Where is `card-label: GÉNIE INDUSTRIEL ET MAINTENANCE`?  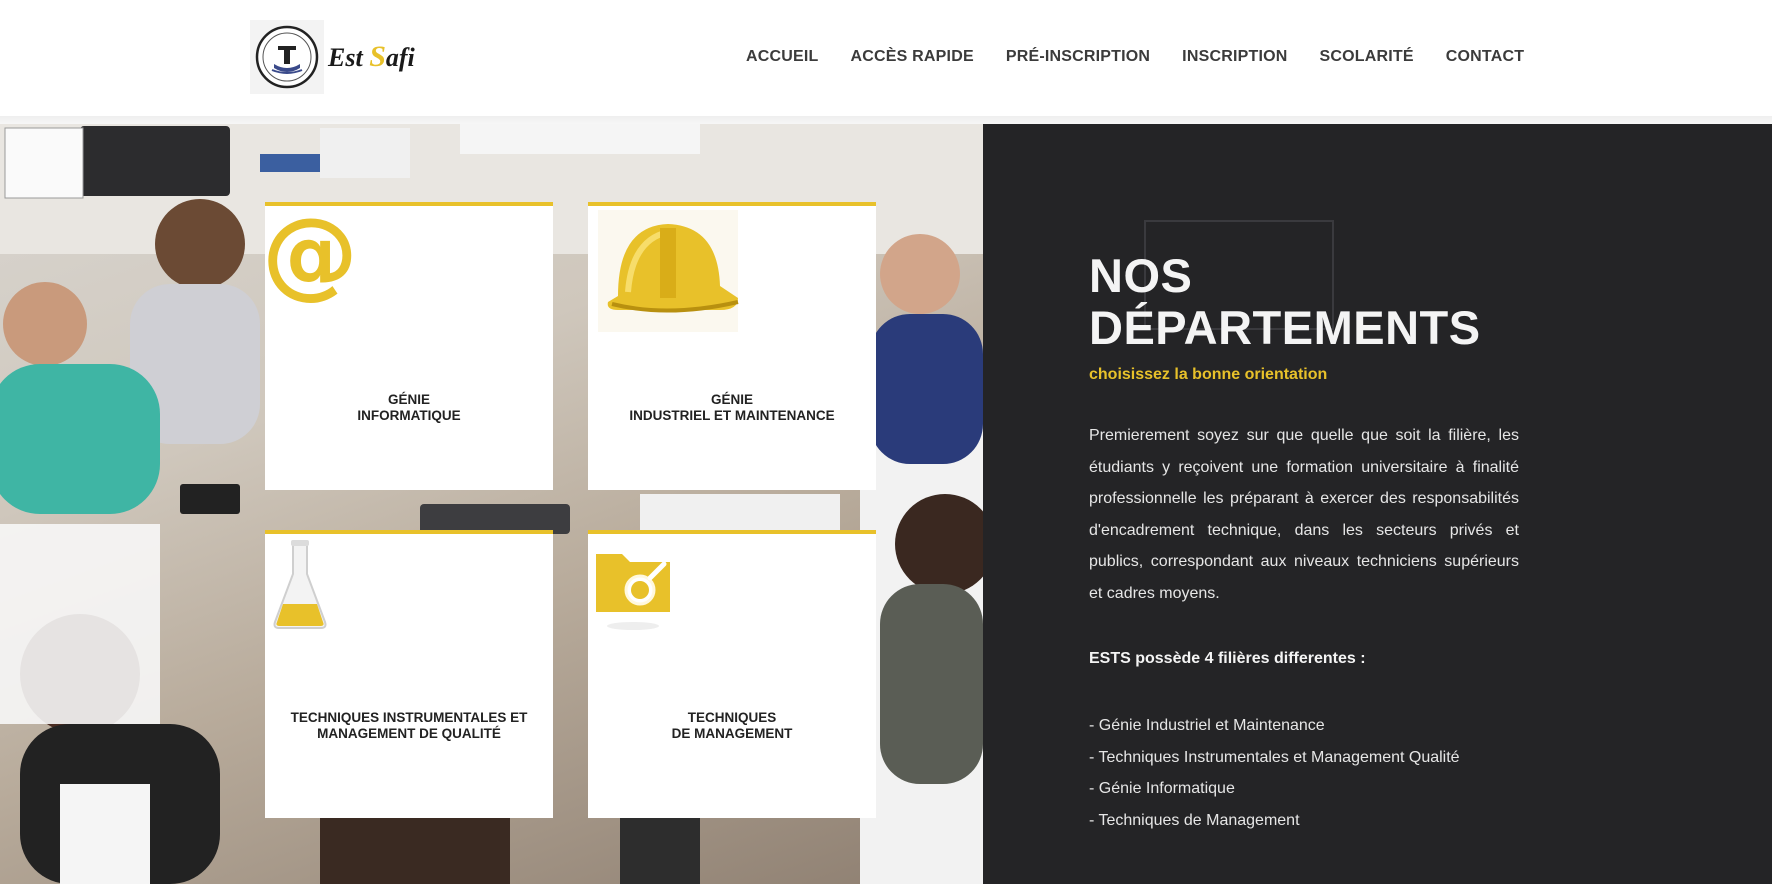
card-label: GÉNIE INDUSTRIEL ET MAINTENANCE is located at coordinates (732, 407).